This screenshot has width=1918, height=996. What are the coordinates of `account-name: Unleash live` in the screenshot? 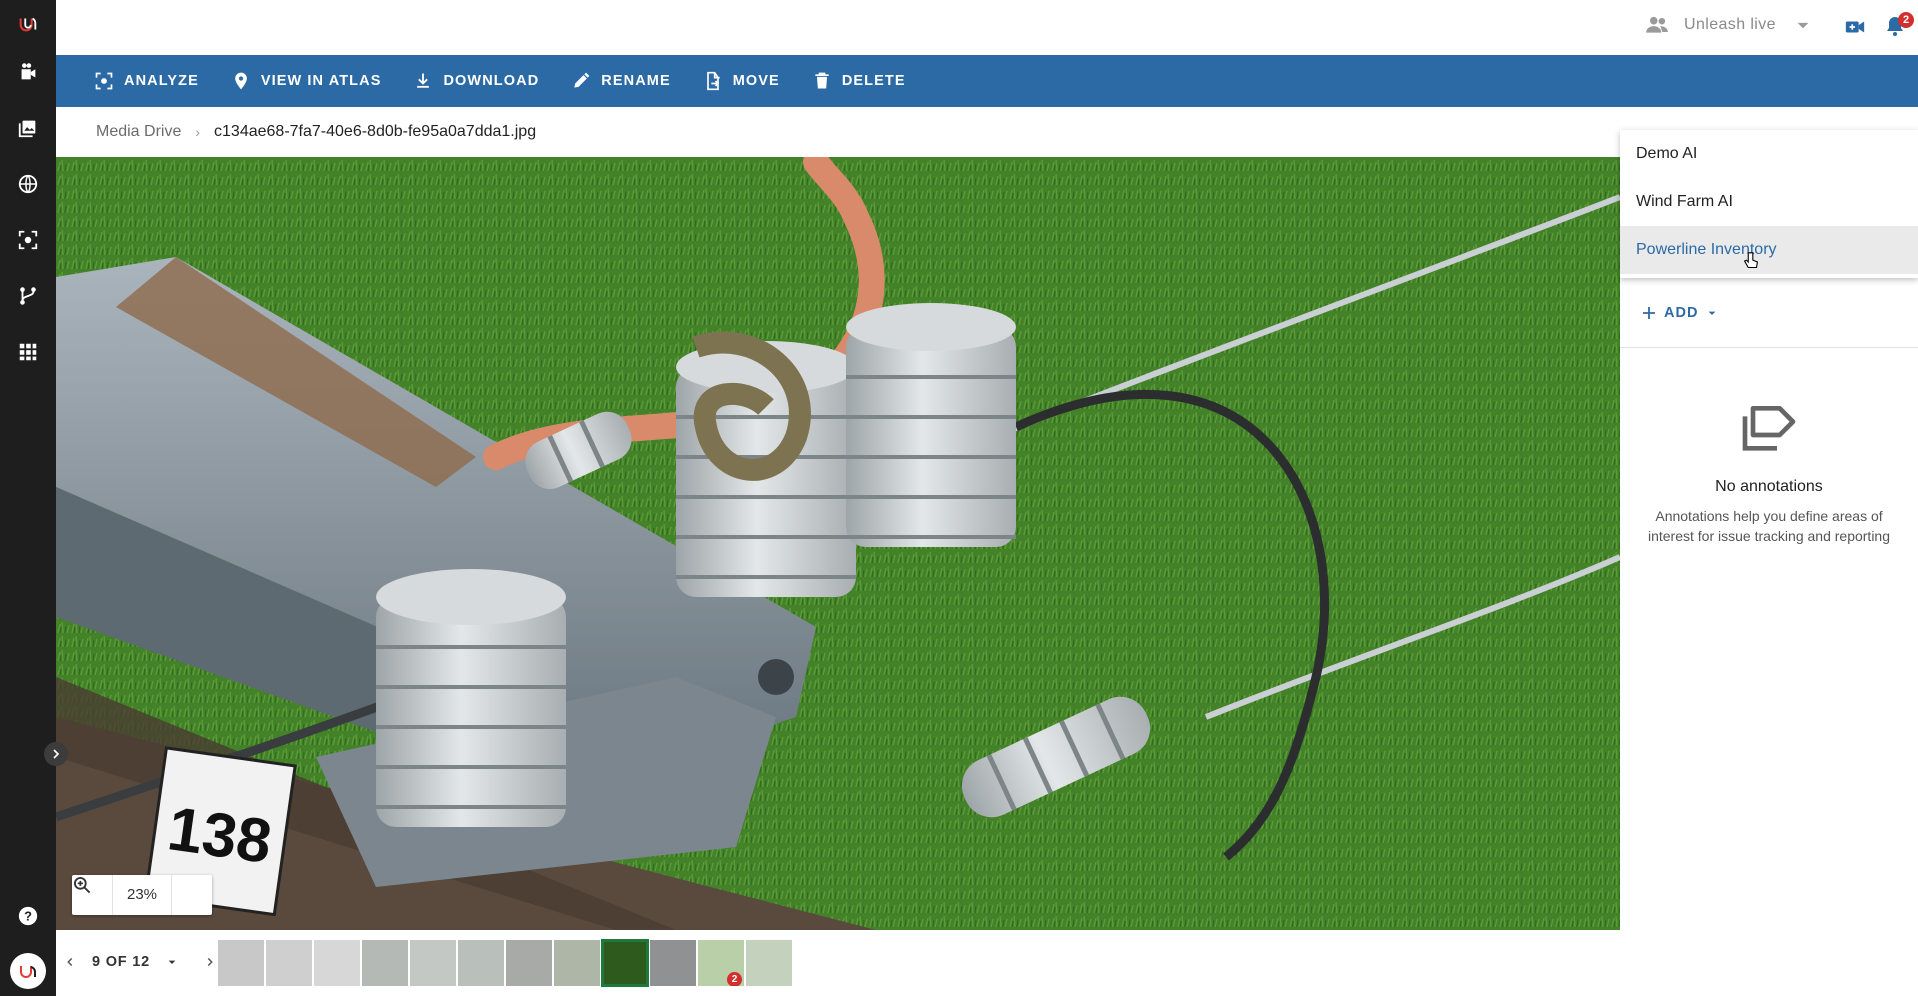 It's located at (1730, 24).